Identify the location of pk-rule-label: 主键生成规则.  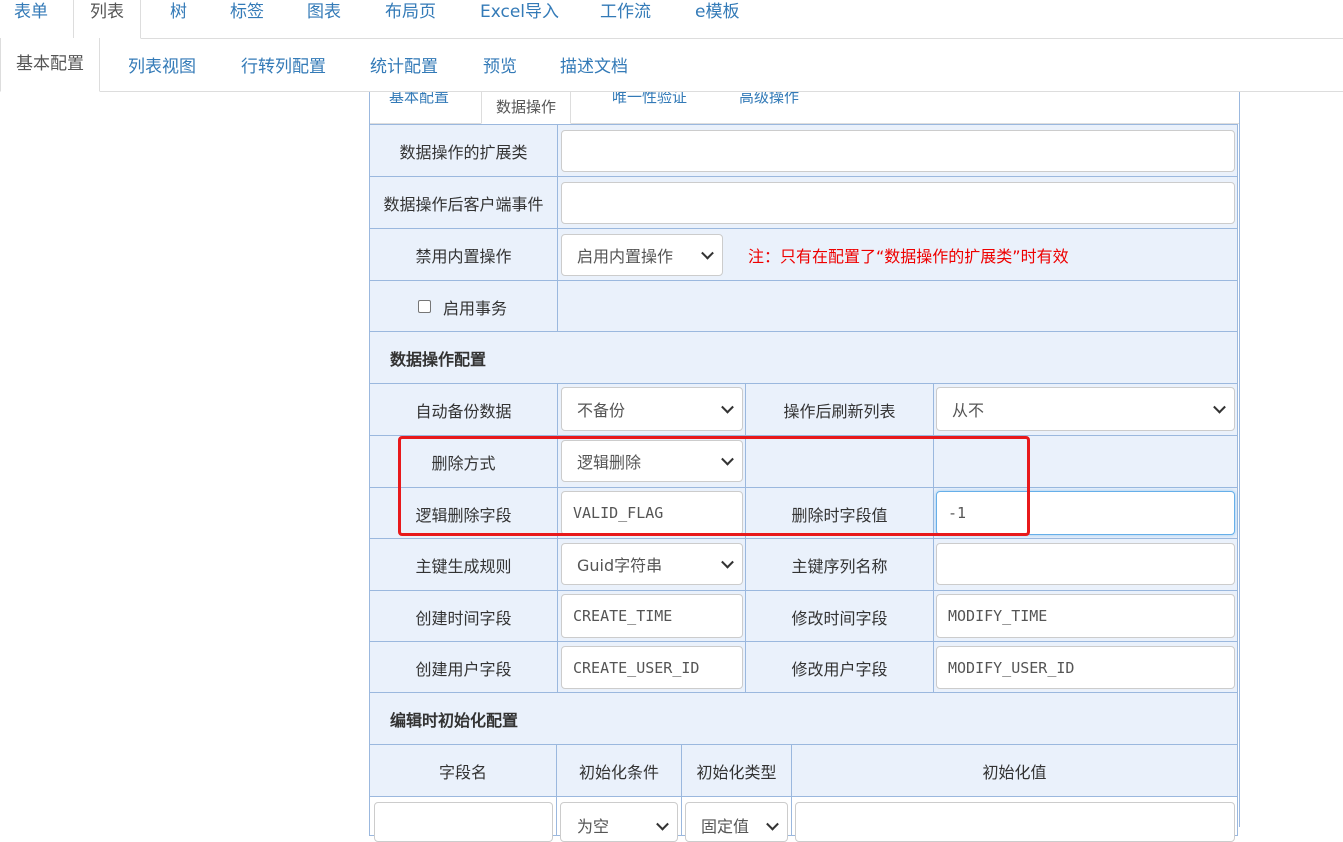
(463, 566).